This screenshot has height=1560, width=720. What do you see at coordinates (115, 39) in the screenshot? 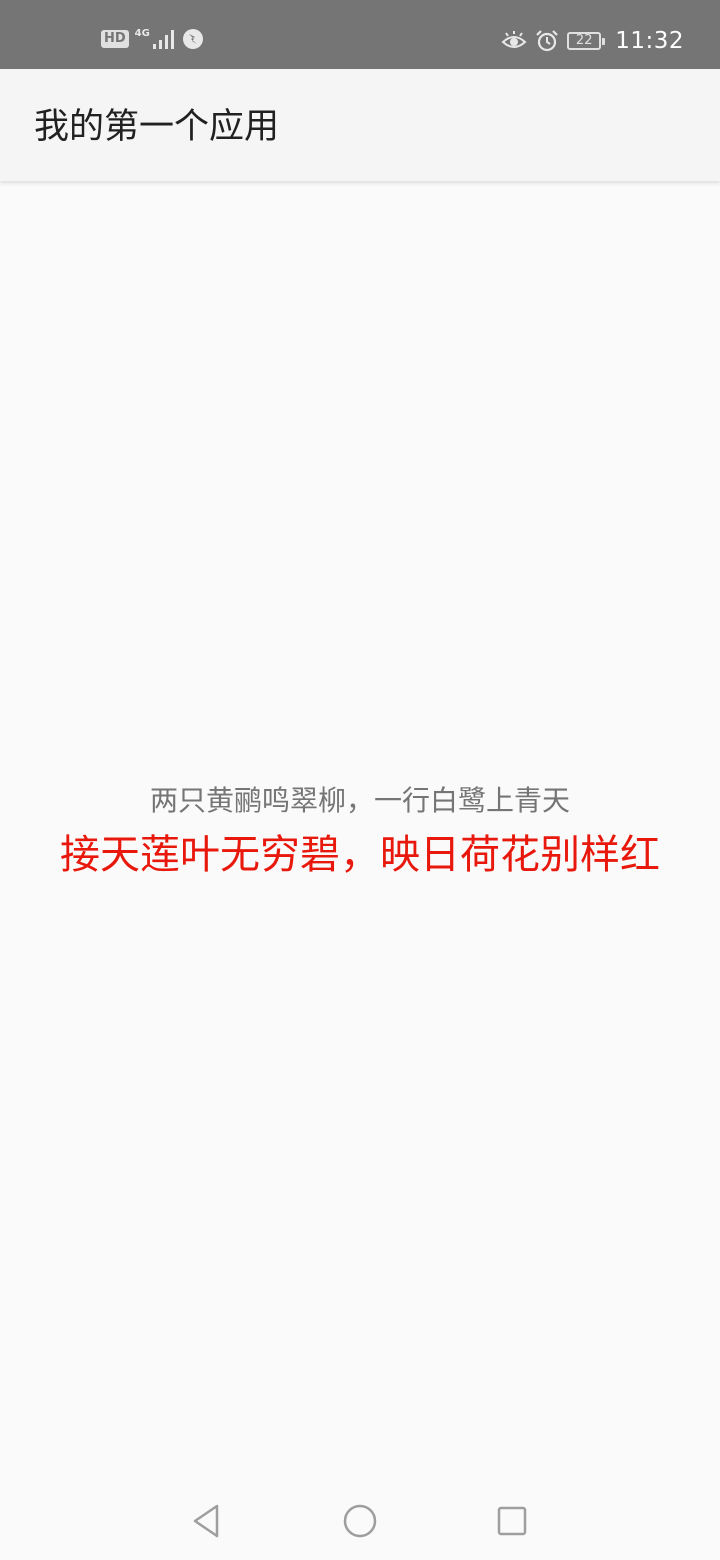
I see `hd-icon: HD` at bounding box center [115, 39].